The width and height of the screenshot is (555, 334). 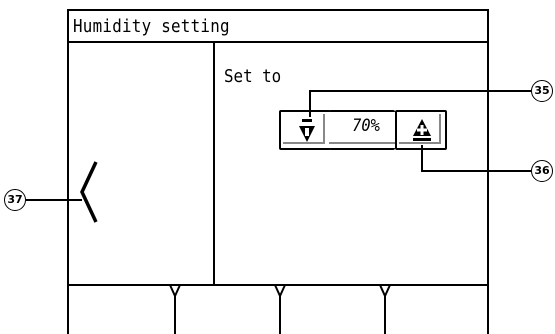 What do you see at coordinates (15, 200) in the screenshot?
I see `callout-back: 37` at bounding box center [15, 200].